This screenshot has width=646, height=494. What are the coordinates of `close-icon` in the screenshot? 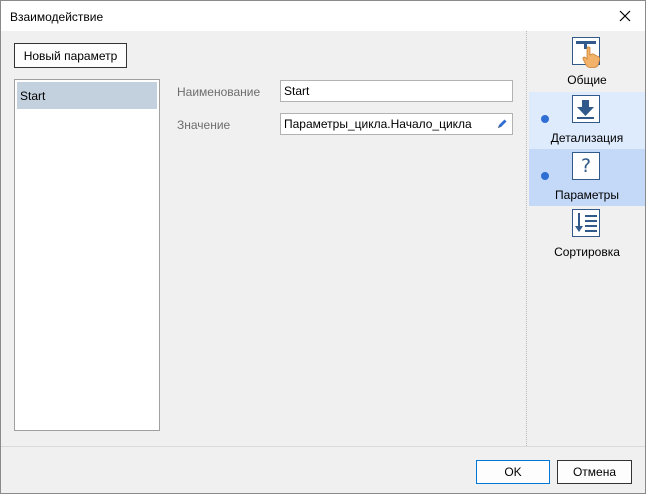 It's located at (625, 16).